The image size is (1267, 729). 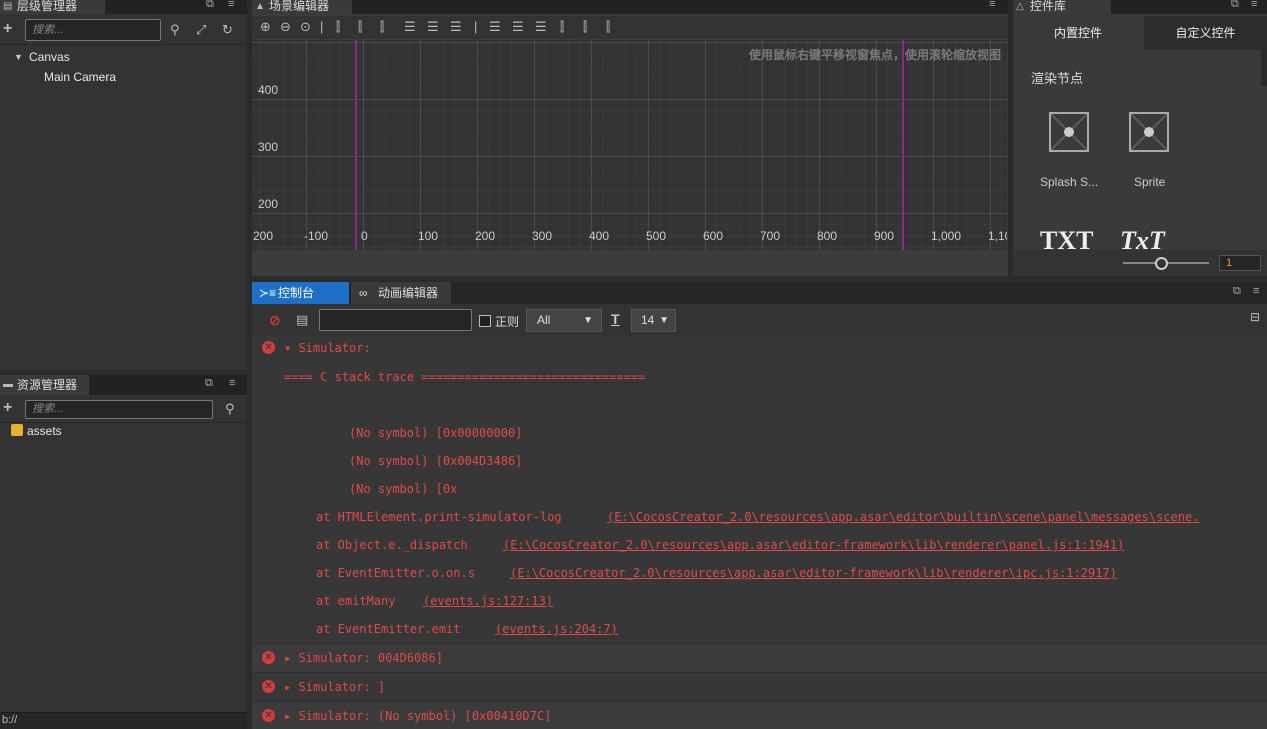 I want to click on align-left-icon: ⫿, so click(x=338, y=27).